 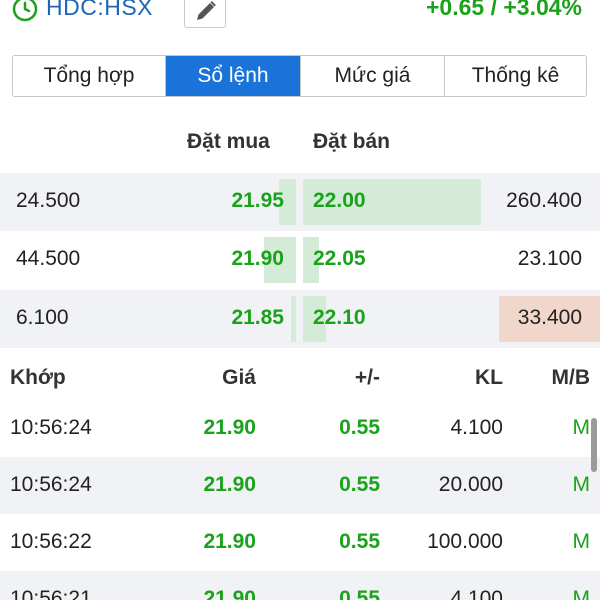 What do you see at coordinates (233, 76) in the screenshot?
I see `tab-orderbook: Sổ lệnh` at bounding box center [233, 76].